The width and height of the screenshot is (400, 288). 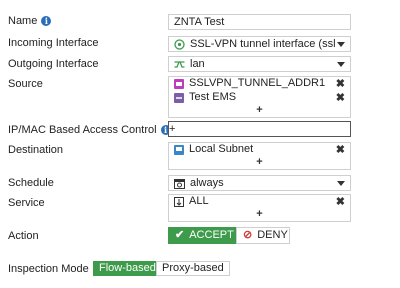 I want to click on add-ipmac-button: +, so click(x=259, y=129).